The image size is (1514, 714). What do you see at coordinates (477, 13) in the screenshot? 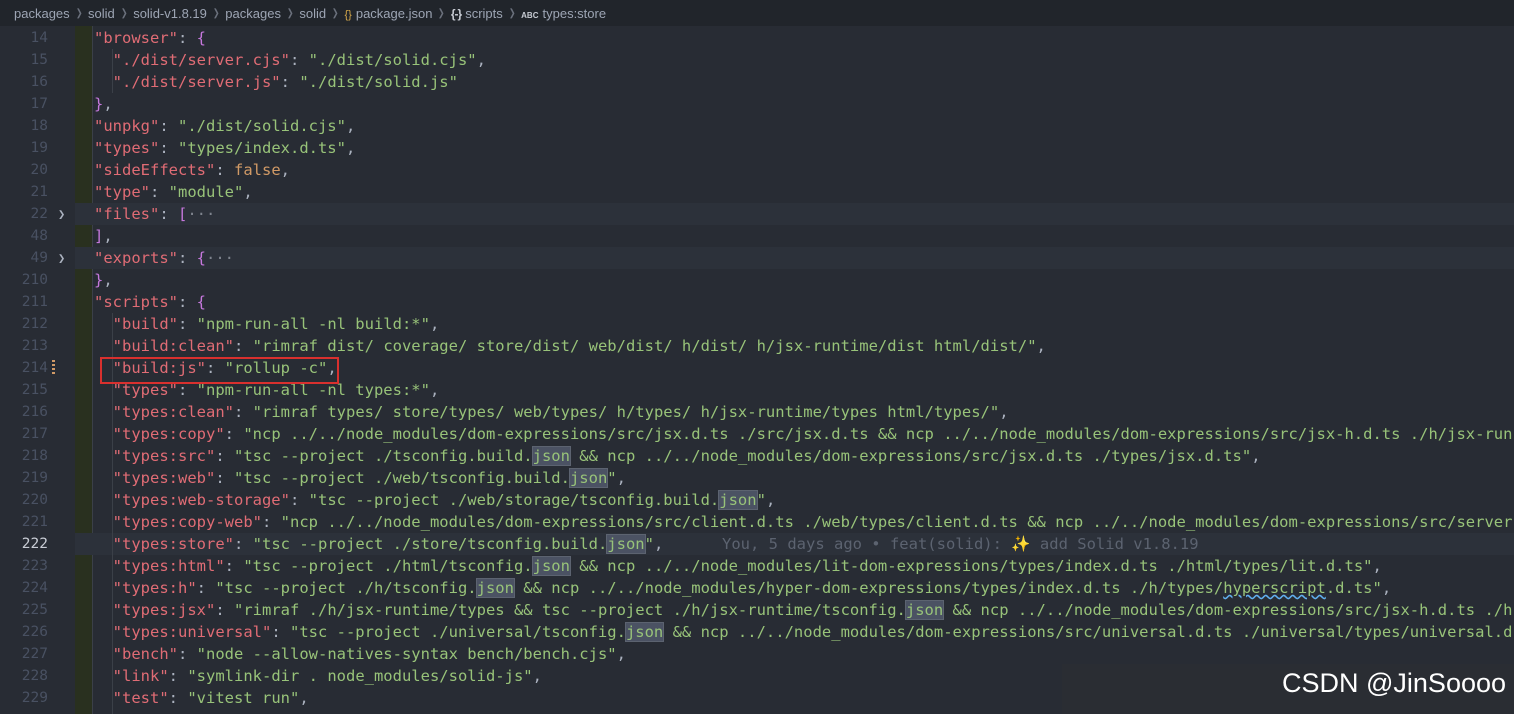
I see `breadcrumb-item: {-} scripts` at bounding box center [477, 13].